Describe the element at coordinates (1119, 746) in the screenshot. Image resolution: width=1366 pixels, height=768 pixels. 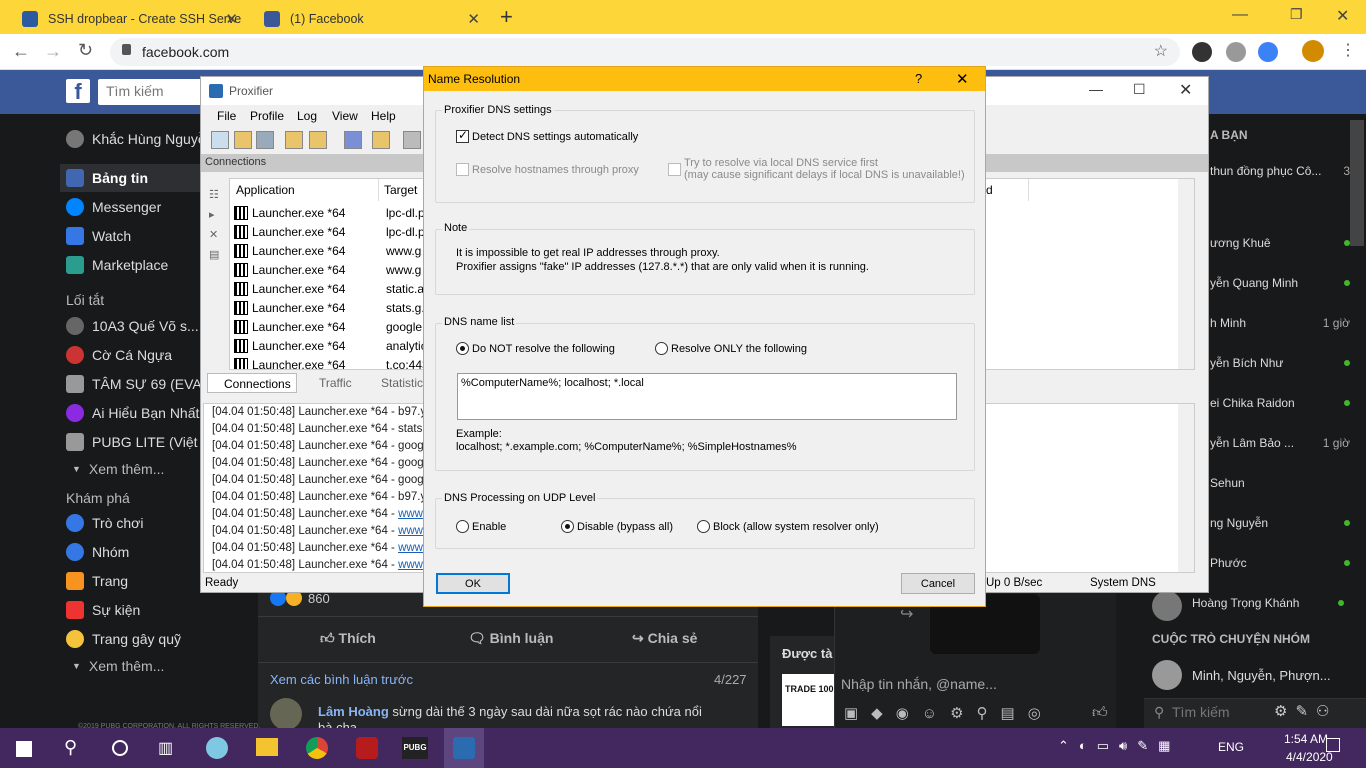
I see `system-tray-icons: ⌃◐▭🔊︎✎▦` at that location.